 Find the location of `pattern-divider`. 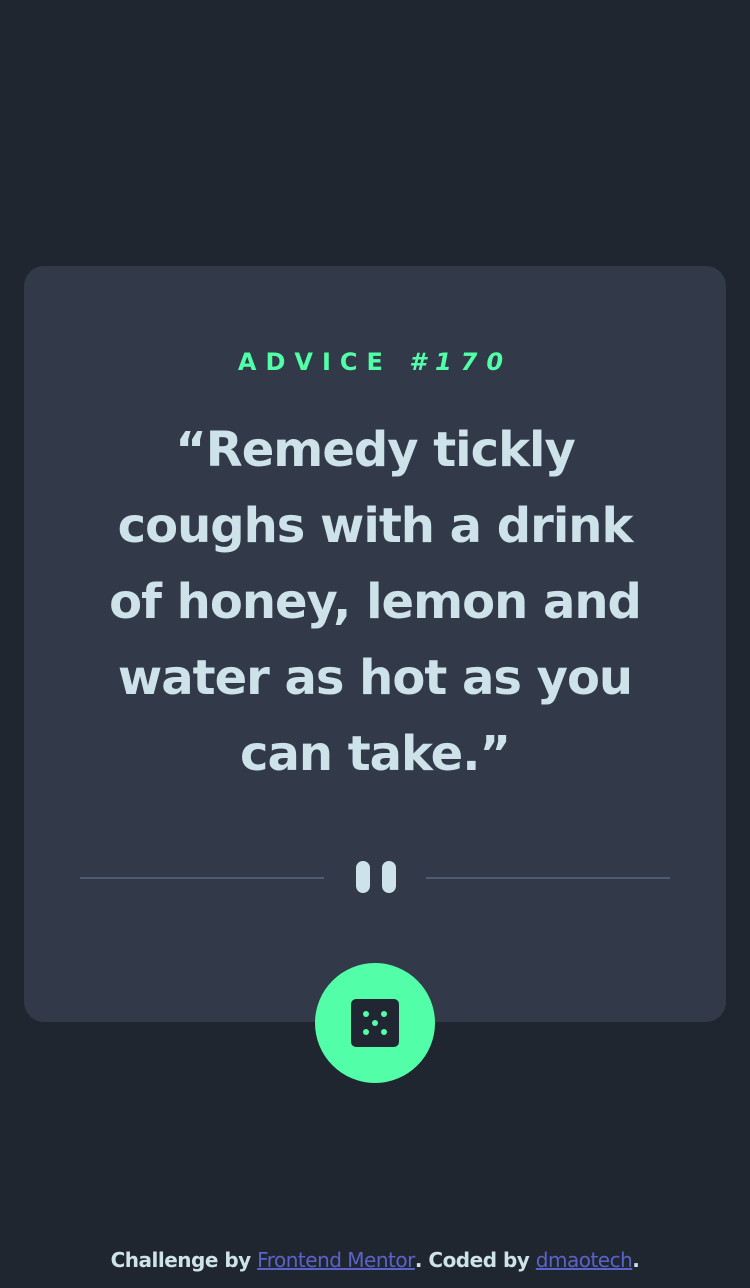

pattern-divider is located at coordinates (375, 878).